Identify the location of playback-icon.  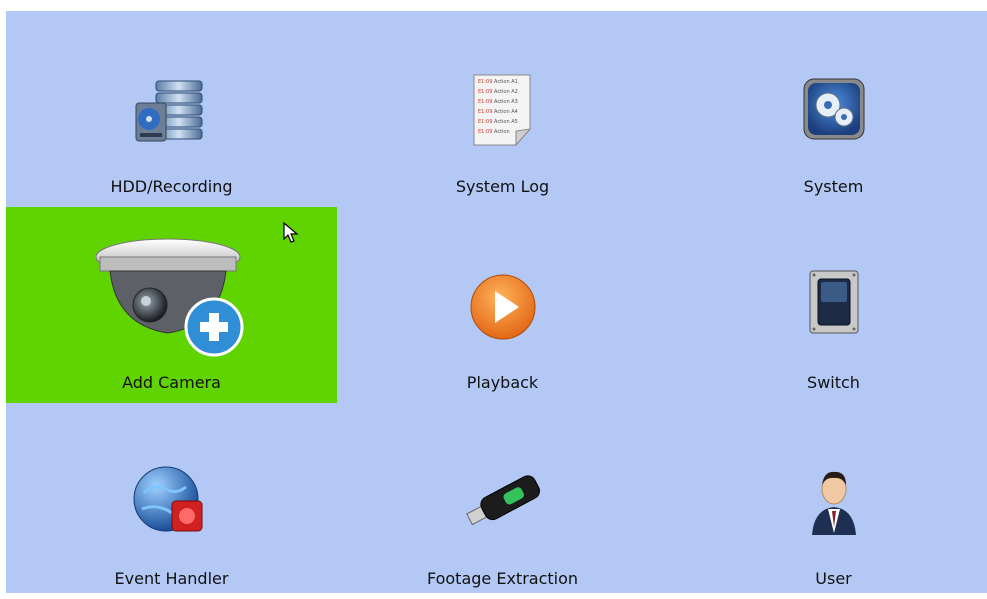
(503, 307).